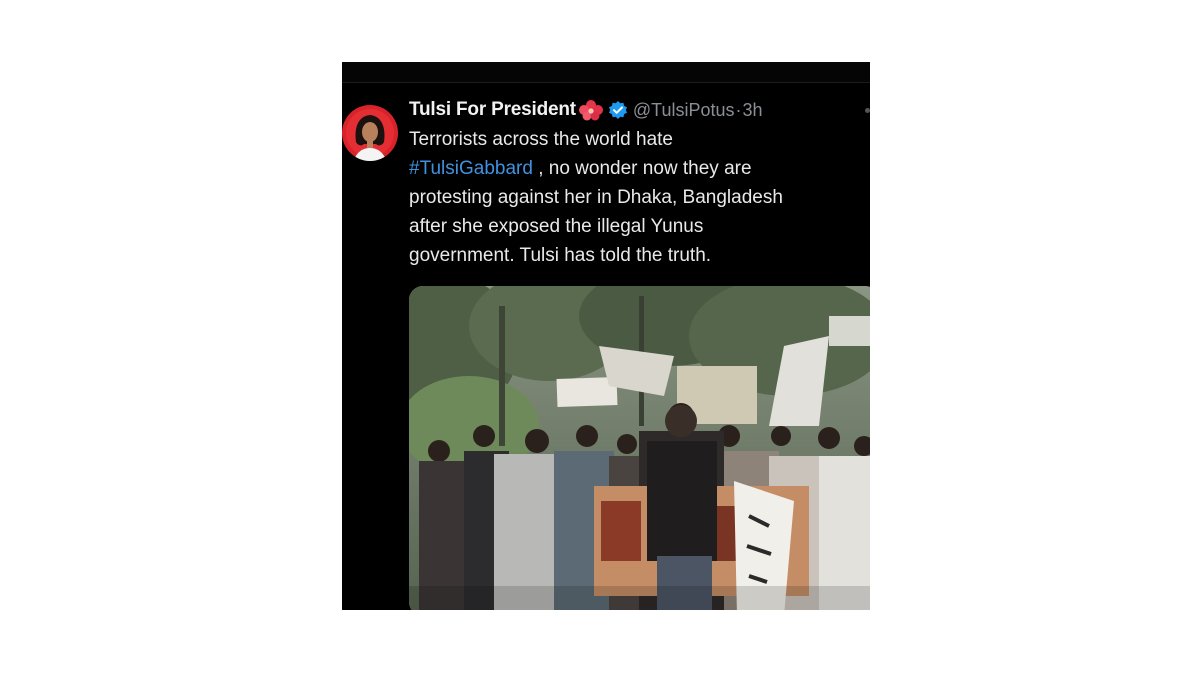 Image resolution: width=1200 pixels, height=675 pixels. I want to click on tweet-header: Tulsi For President @TulsiPotus · 3h, so click(586, 110).